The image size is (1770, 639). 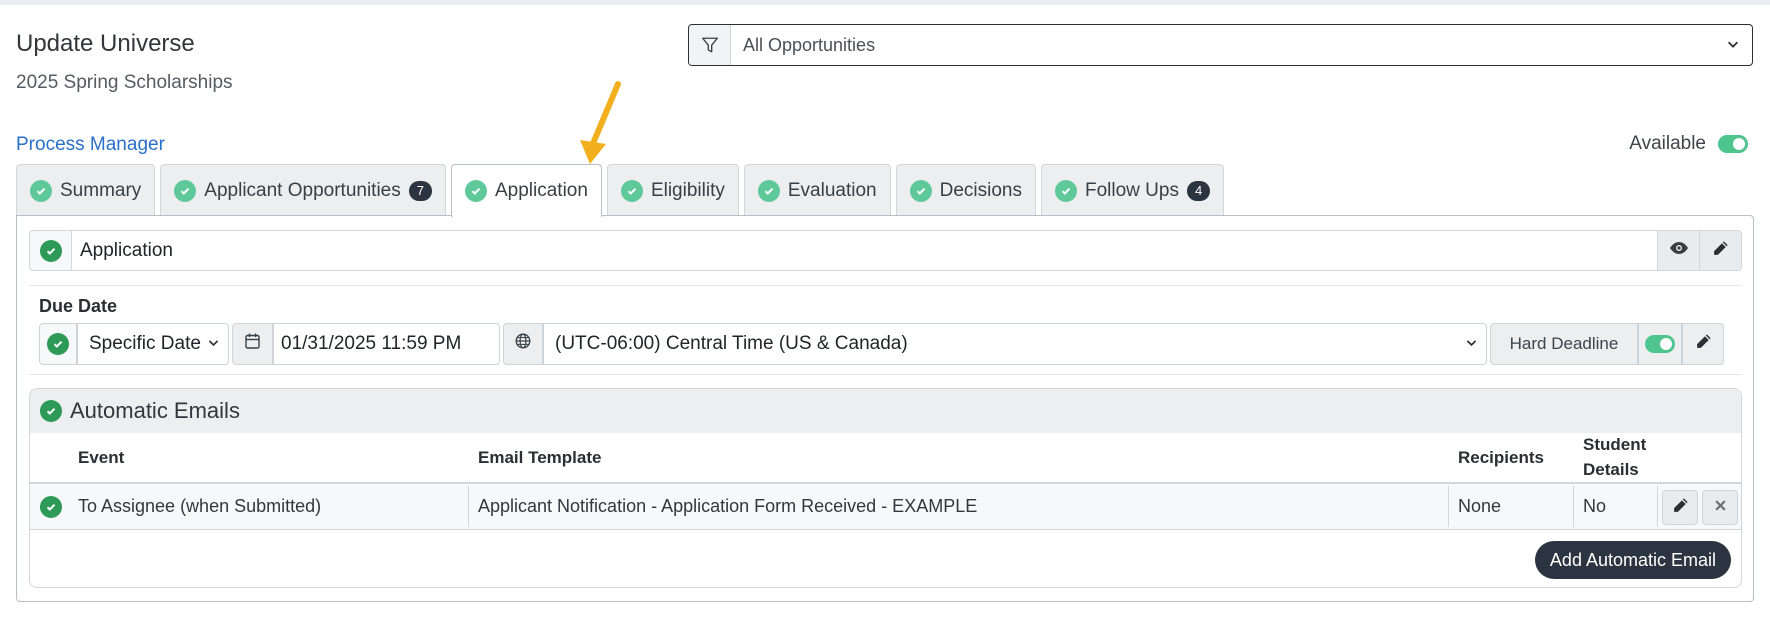 I want to click on eye-icon, so click(x=1679, y=250).